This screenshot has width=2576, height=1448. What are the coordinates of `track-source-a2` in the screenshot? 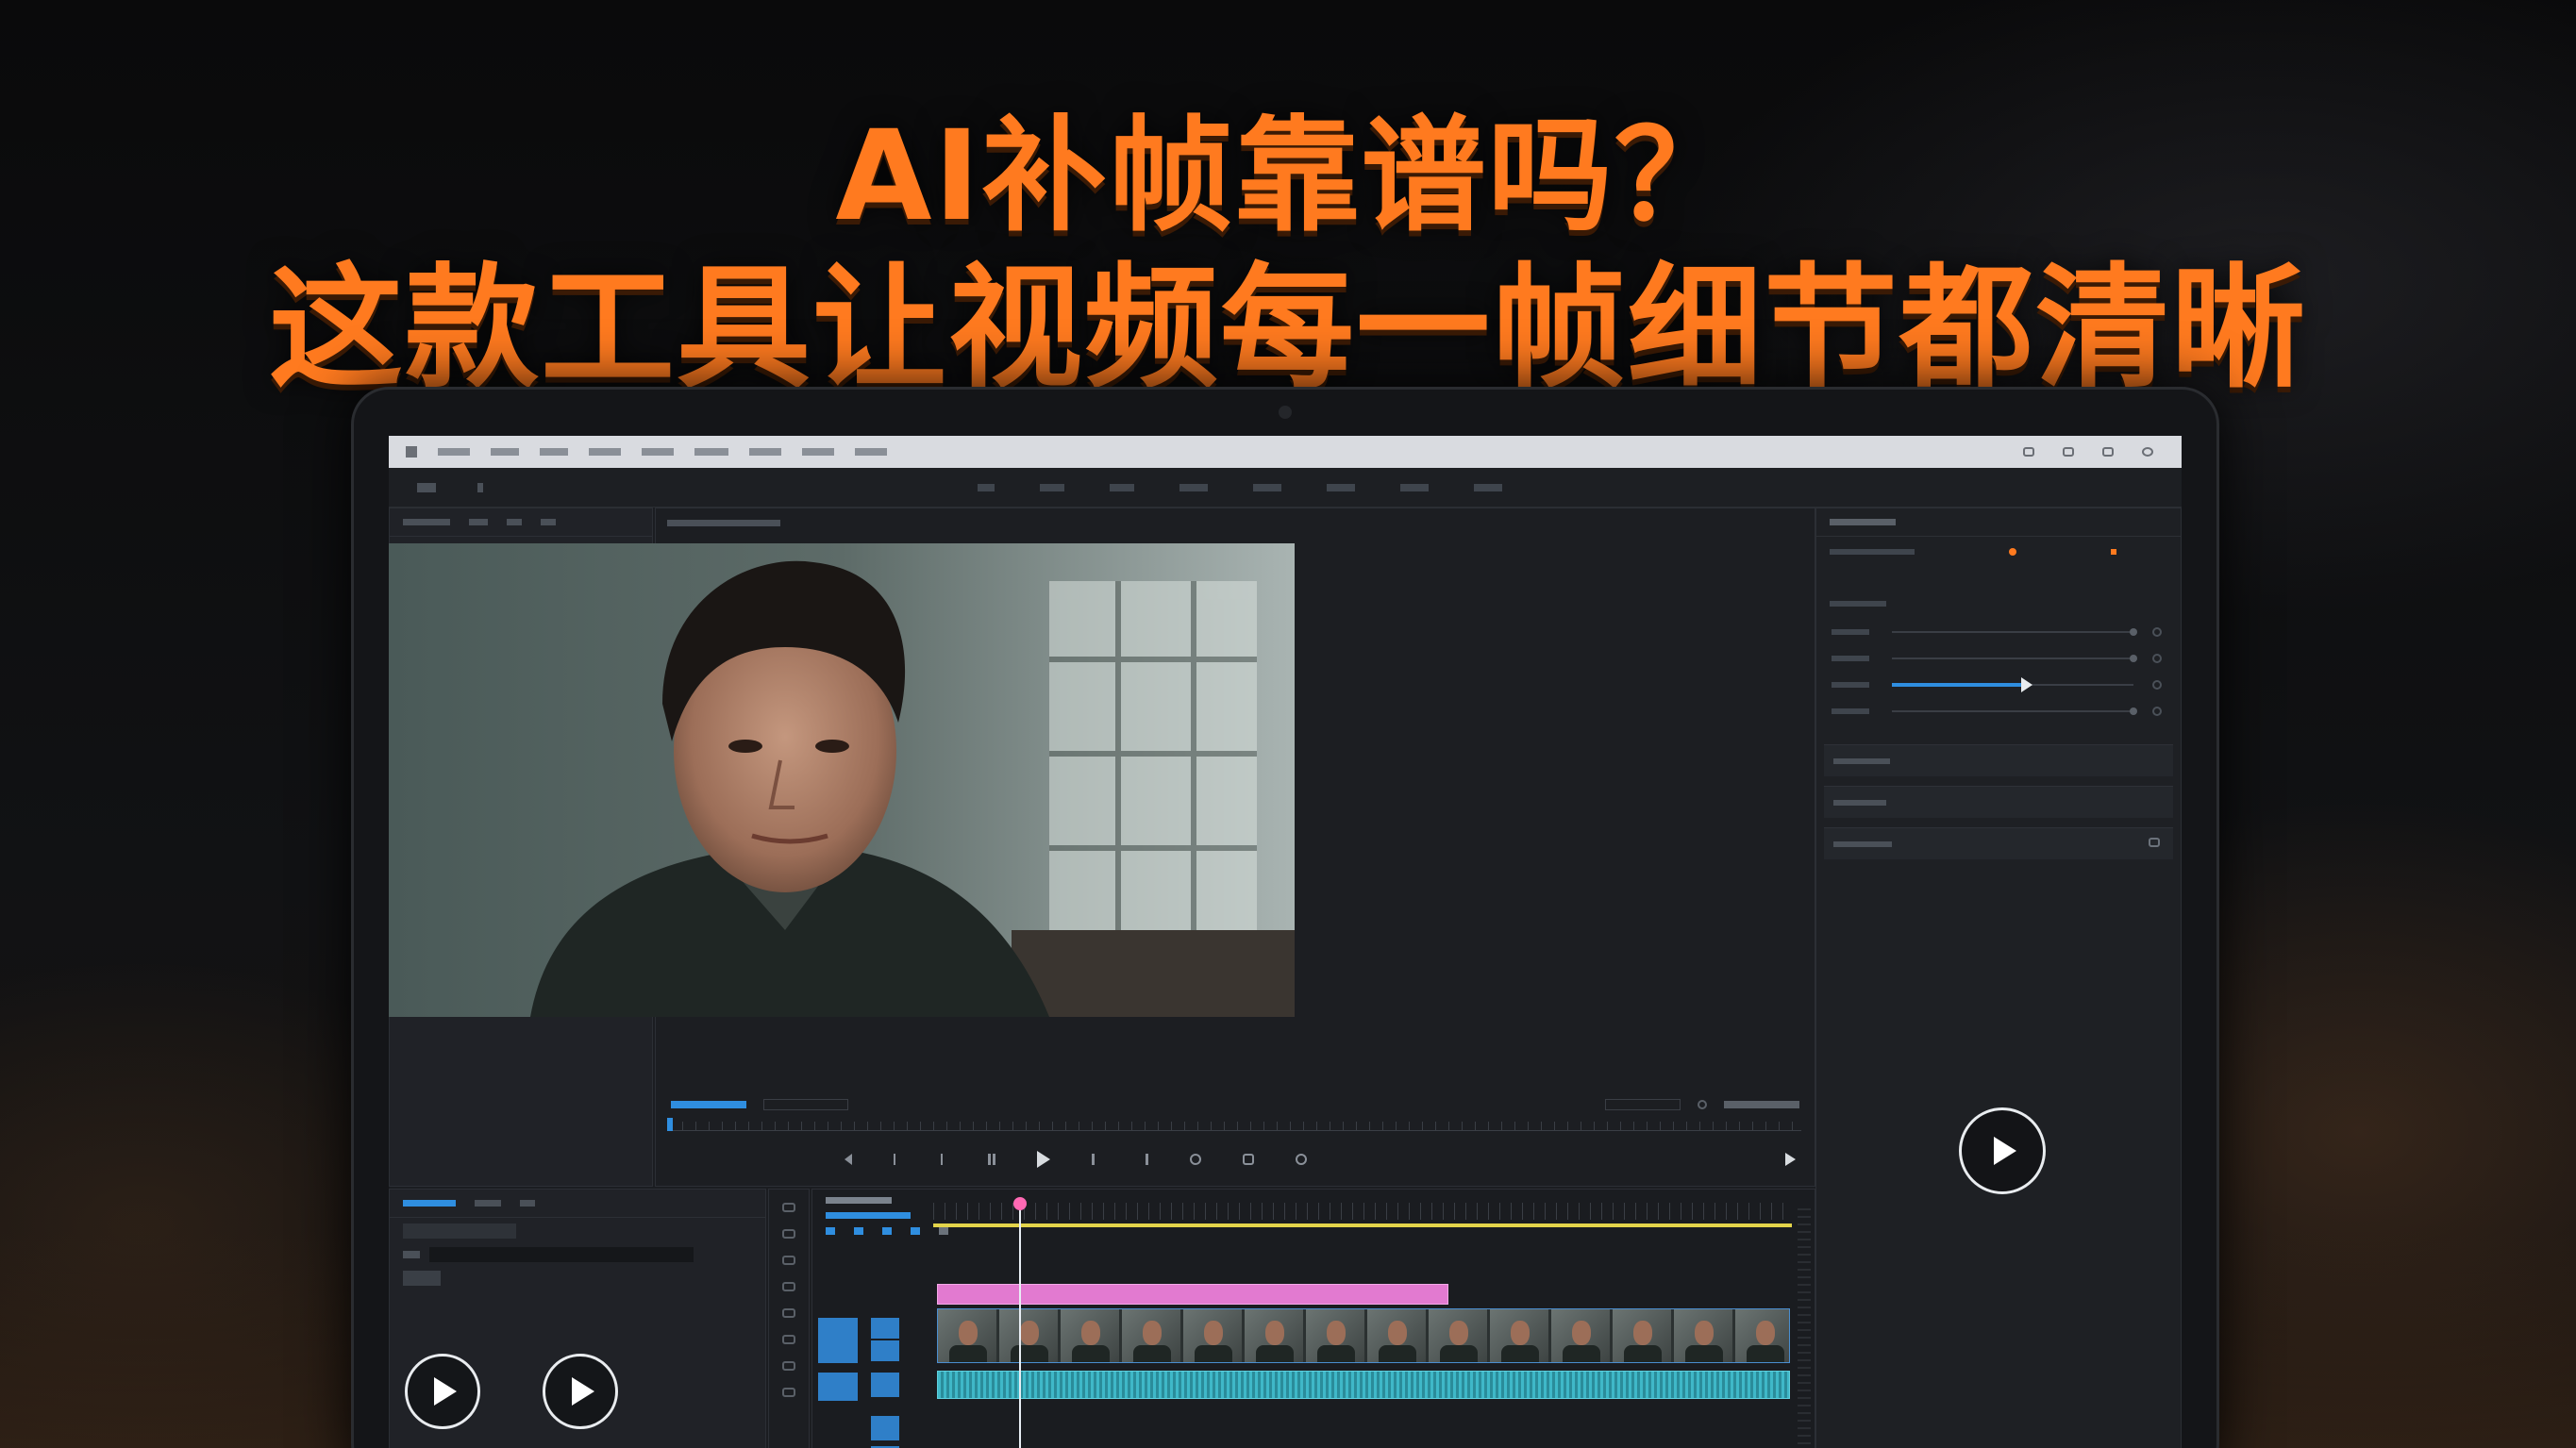 It's located at (885, 1428).